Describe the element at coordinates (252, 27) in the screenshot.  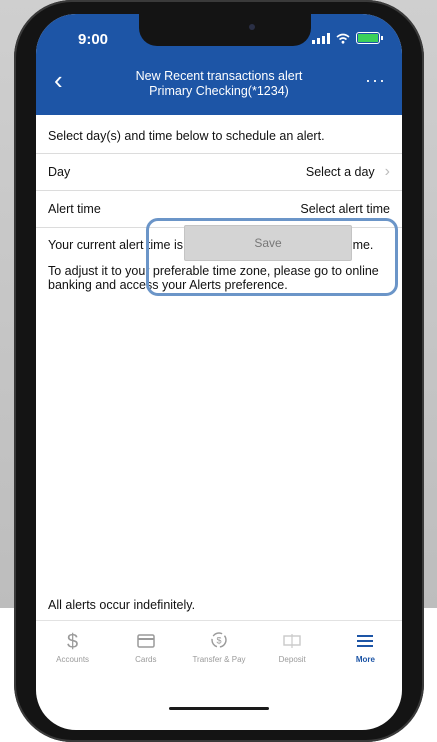
I see `camera-icon` at that location.